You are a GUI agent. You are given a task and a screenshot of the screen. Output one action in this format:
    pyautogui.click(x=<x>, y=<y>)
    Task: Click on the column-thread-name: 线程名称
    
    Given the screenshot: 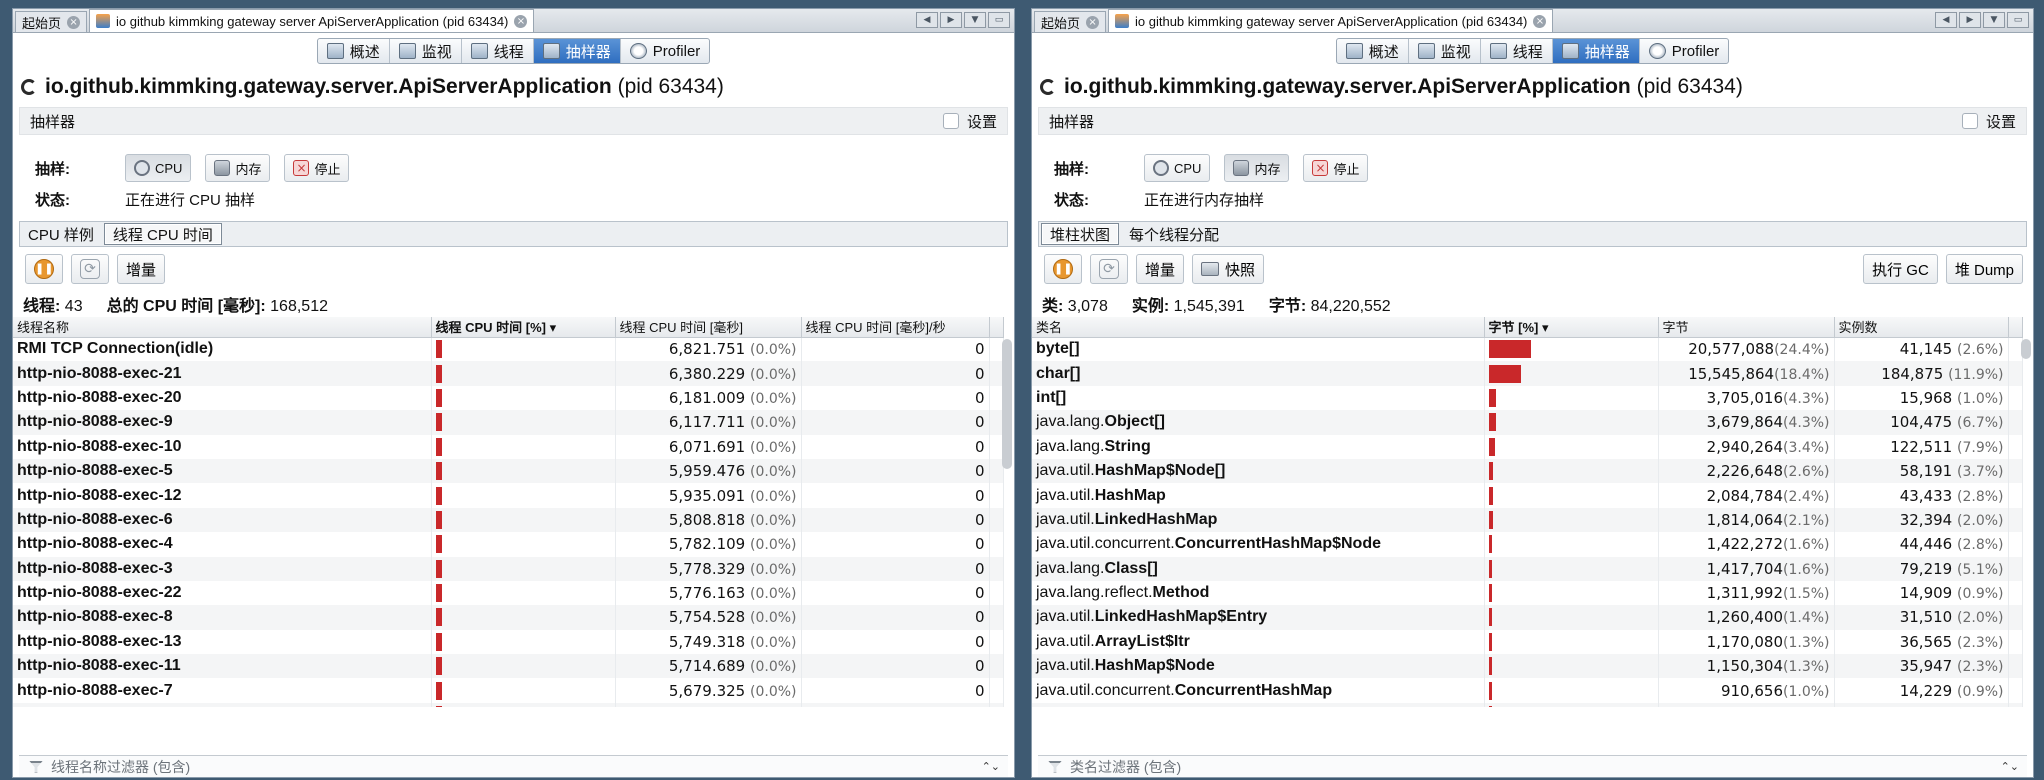 What is the action you would take?
    pyautogui.click(x=222, y=327)
    